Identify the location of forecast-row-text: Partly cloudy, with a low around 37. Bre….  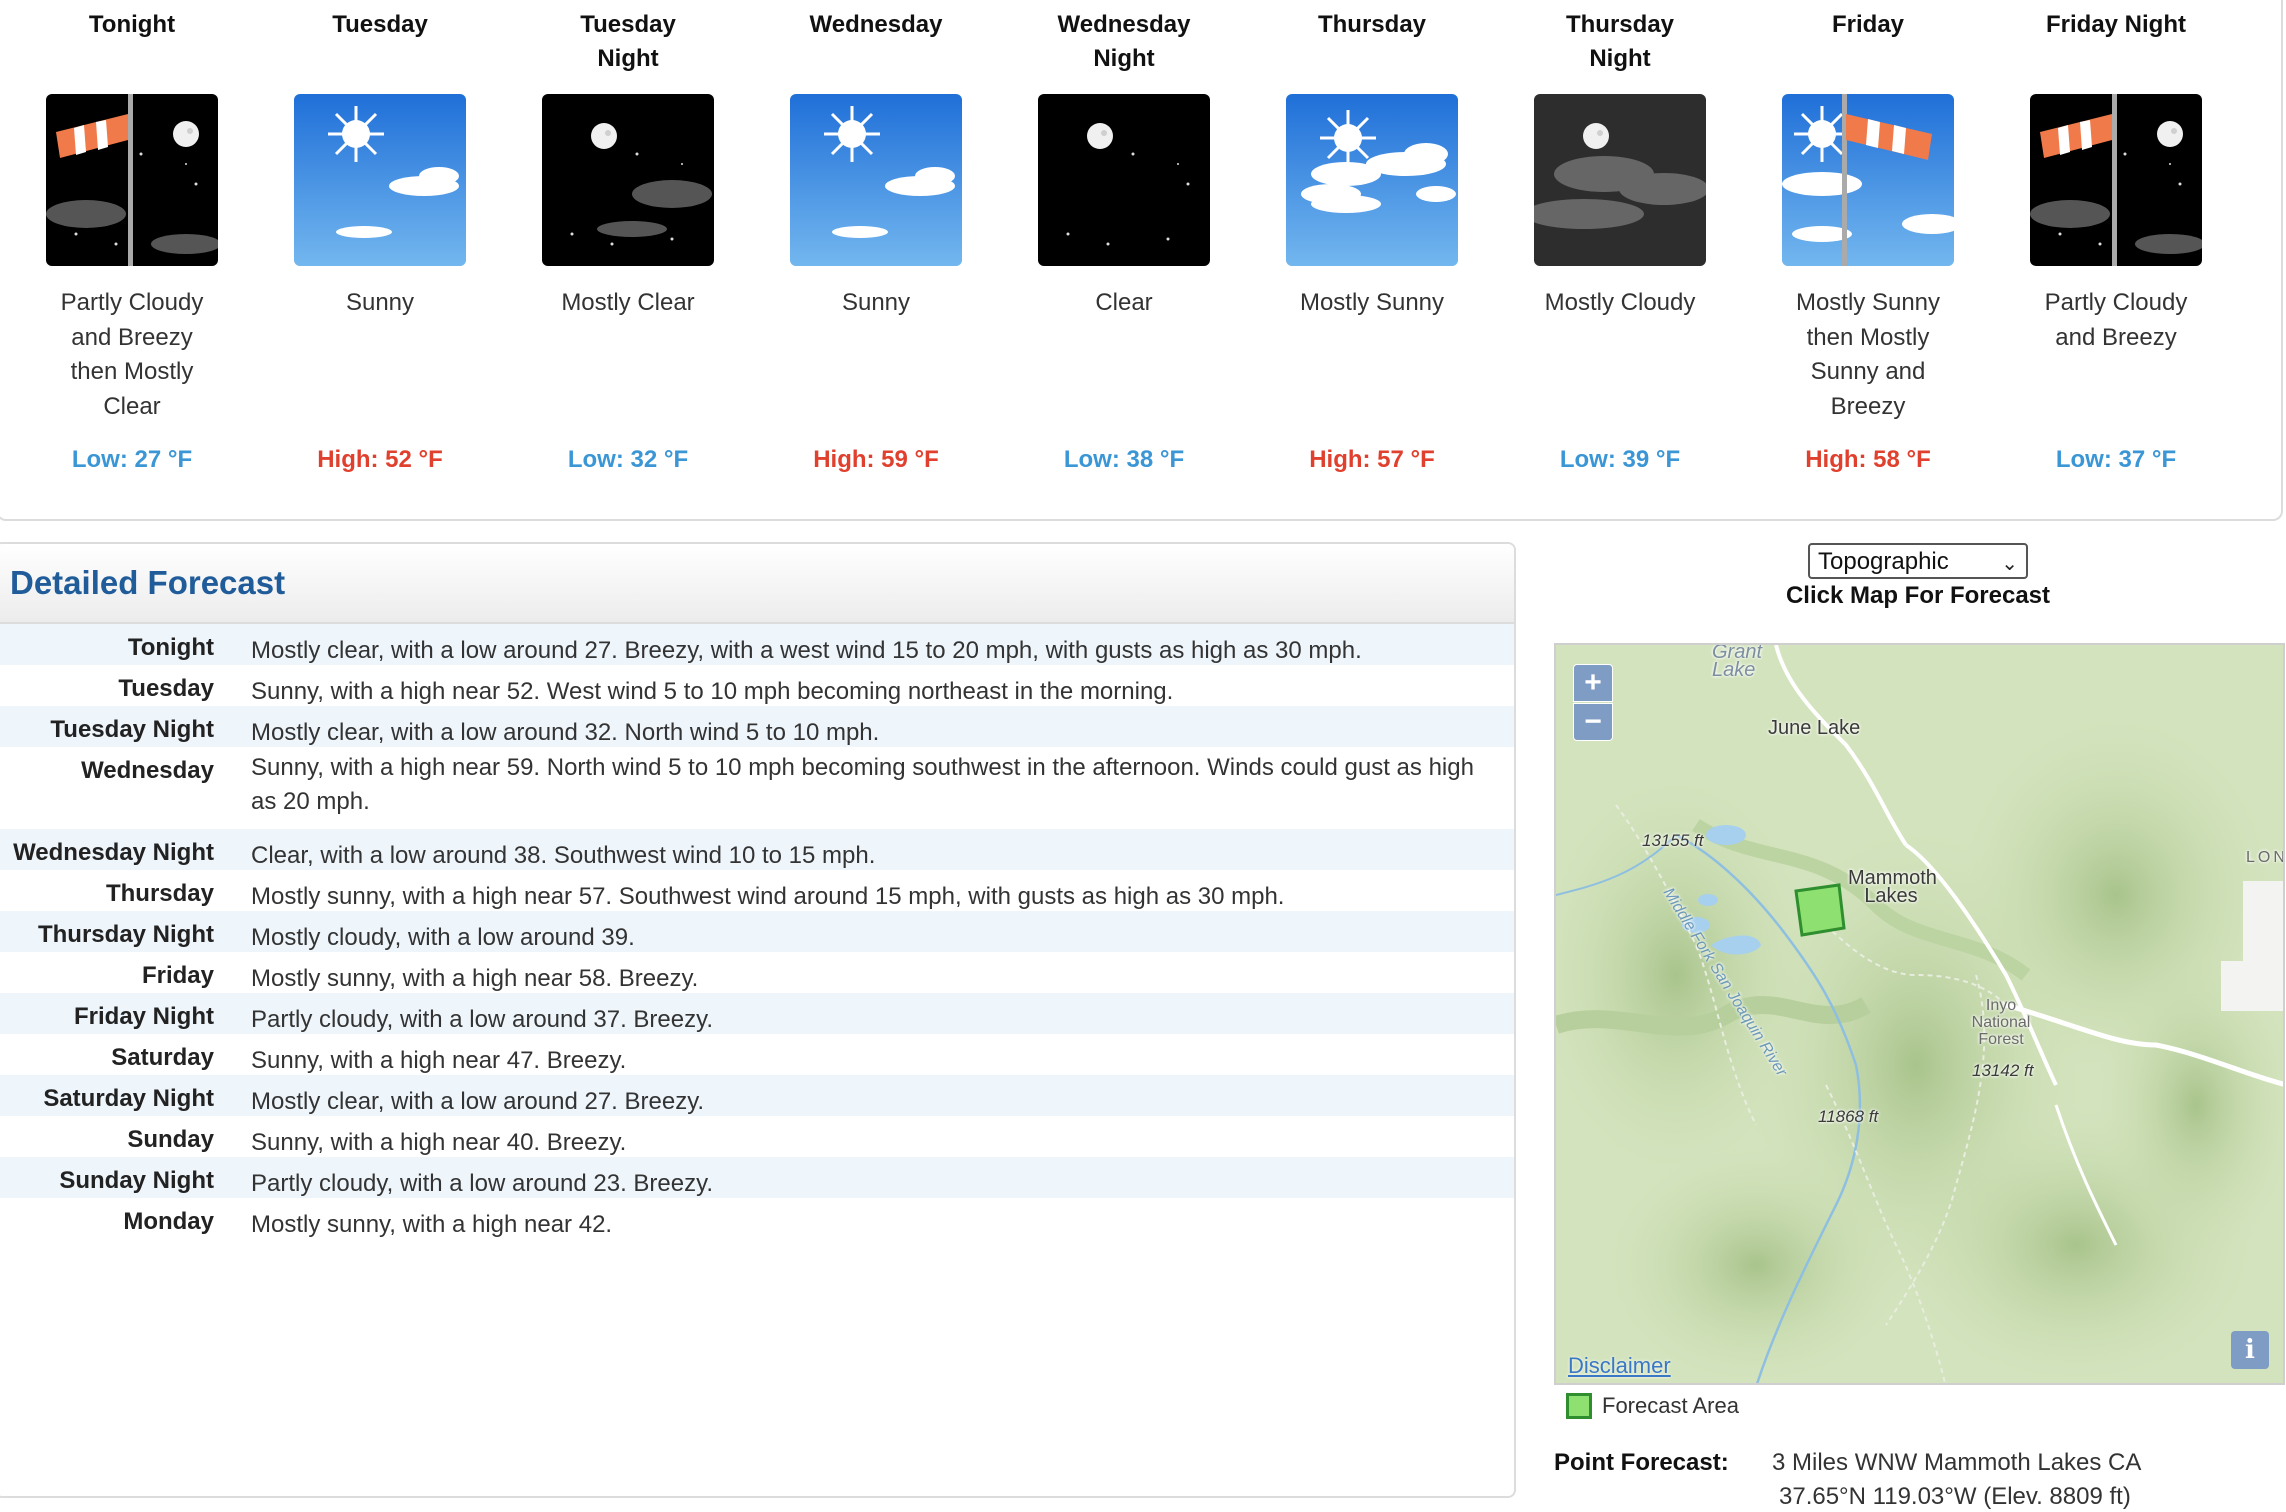
(482, 1019).